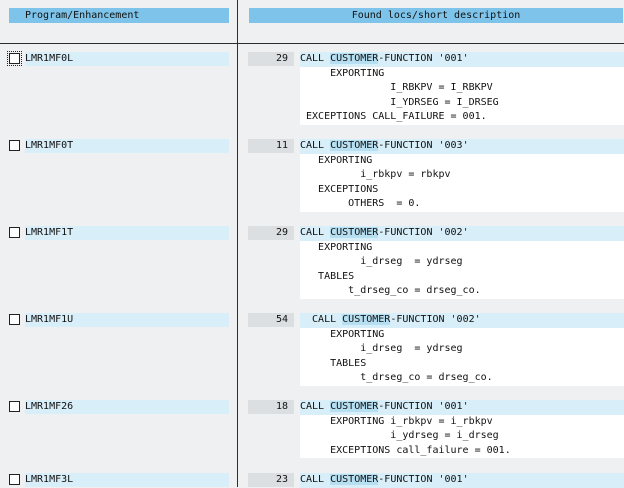 Image resolution: width=624 pixels, height=488 pixels. I want to click on column-header-description: Found locs/short description, so click(432, 17).